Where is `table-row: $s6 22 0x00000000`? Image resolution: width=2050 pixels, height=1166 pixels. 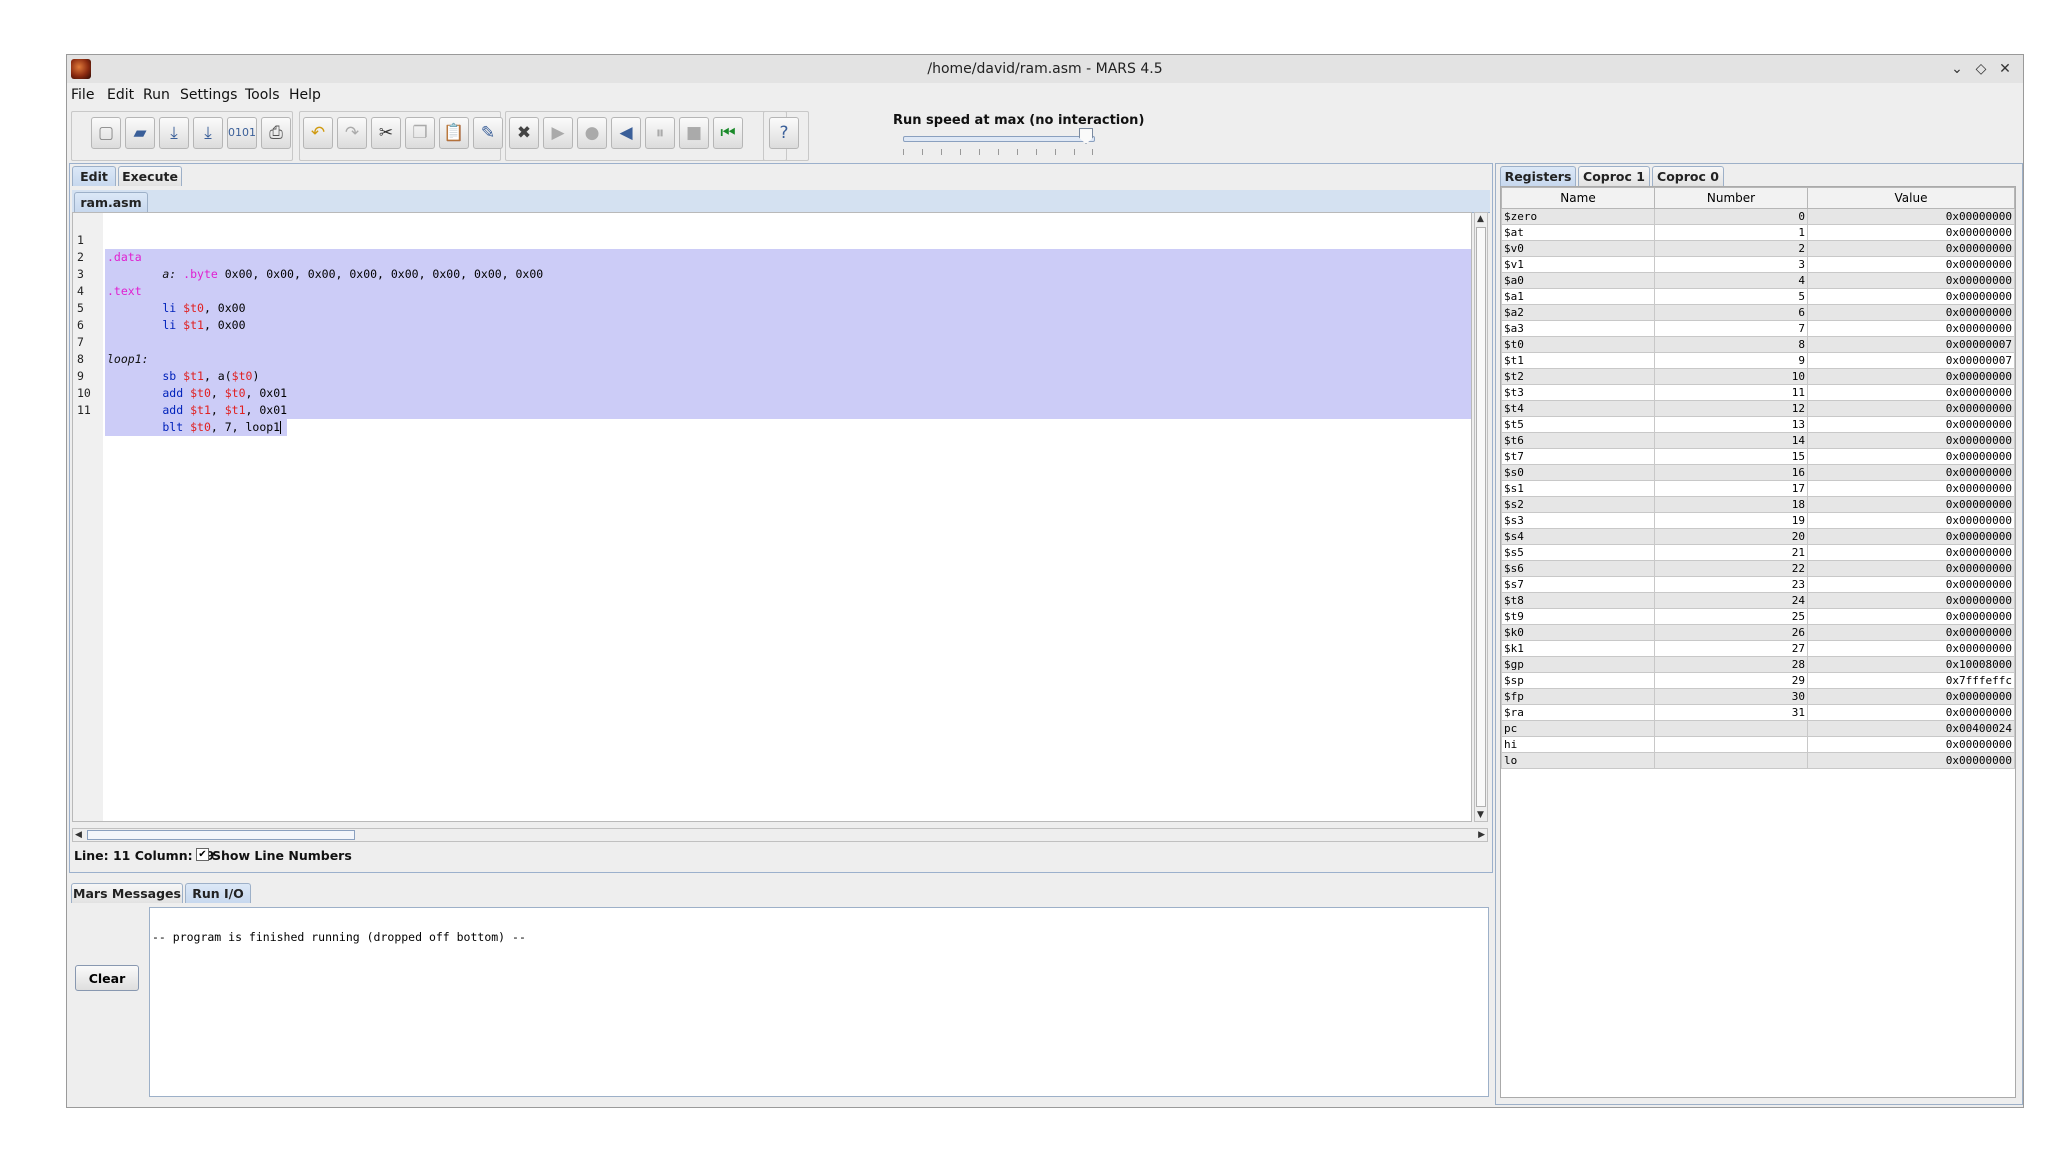 table-row: $s6 22 0x00000000 is located at coordinates (1758, 568).